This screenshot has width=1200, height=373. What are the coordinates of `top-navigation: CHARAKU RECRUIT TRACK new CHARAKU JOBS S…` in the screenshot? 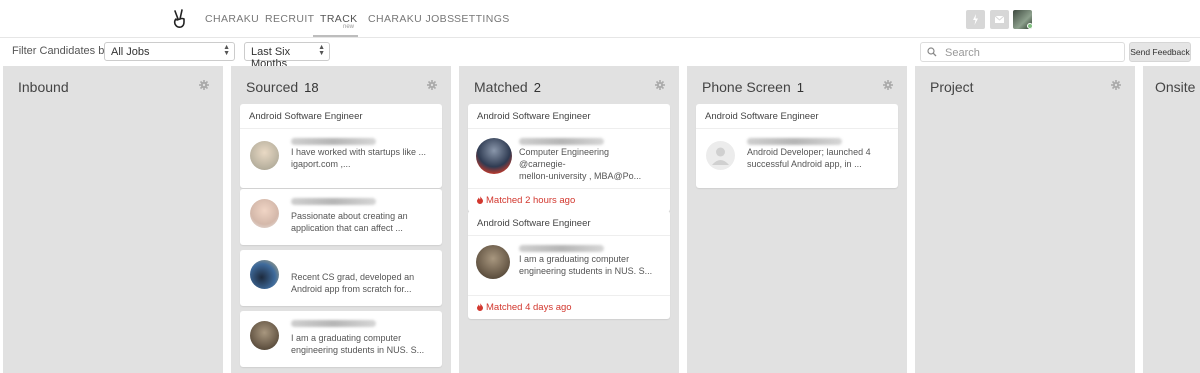 It's located at (600, 19).